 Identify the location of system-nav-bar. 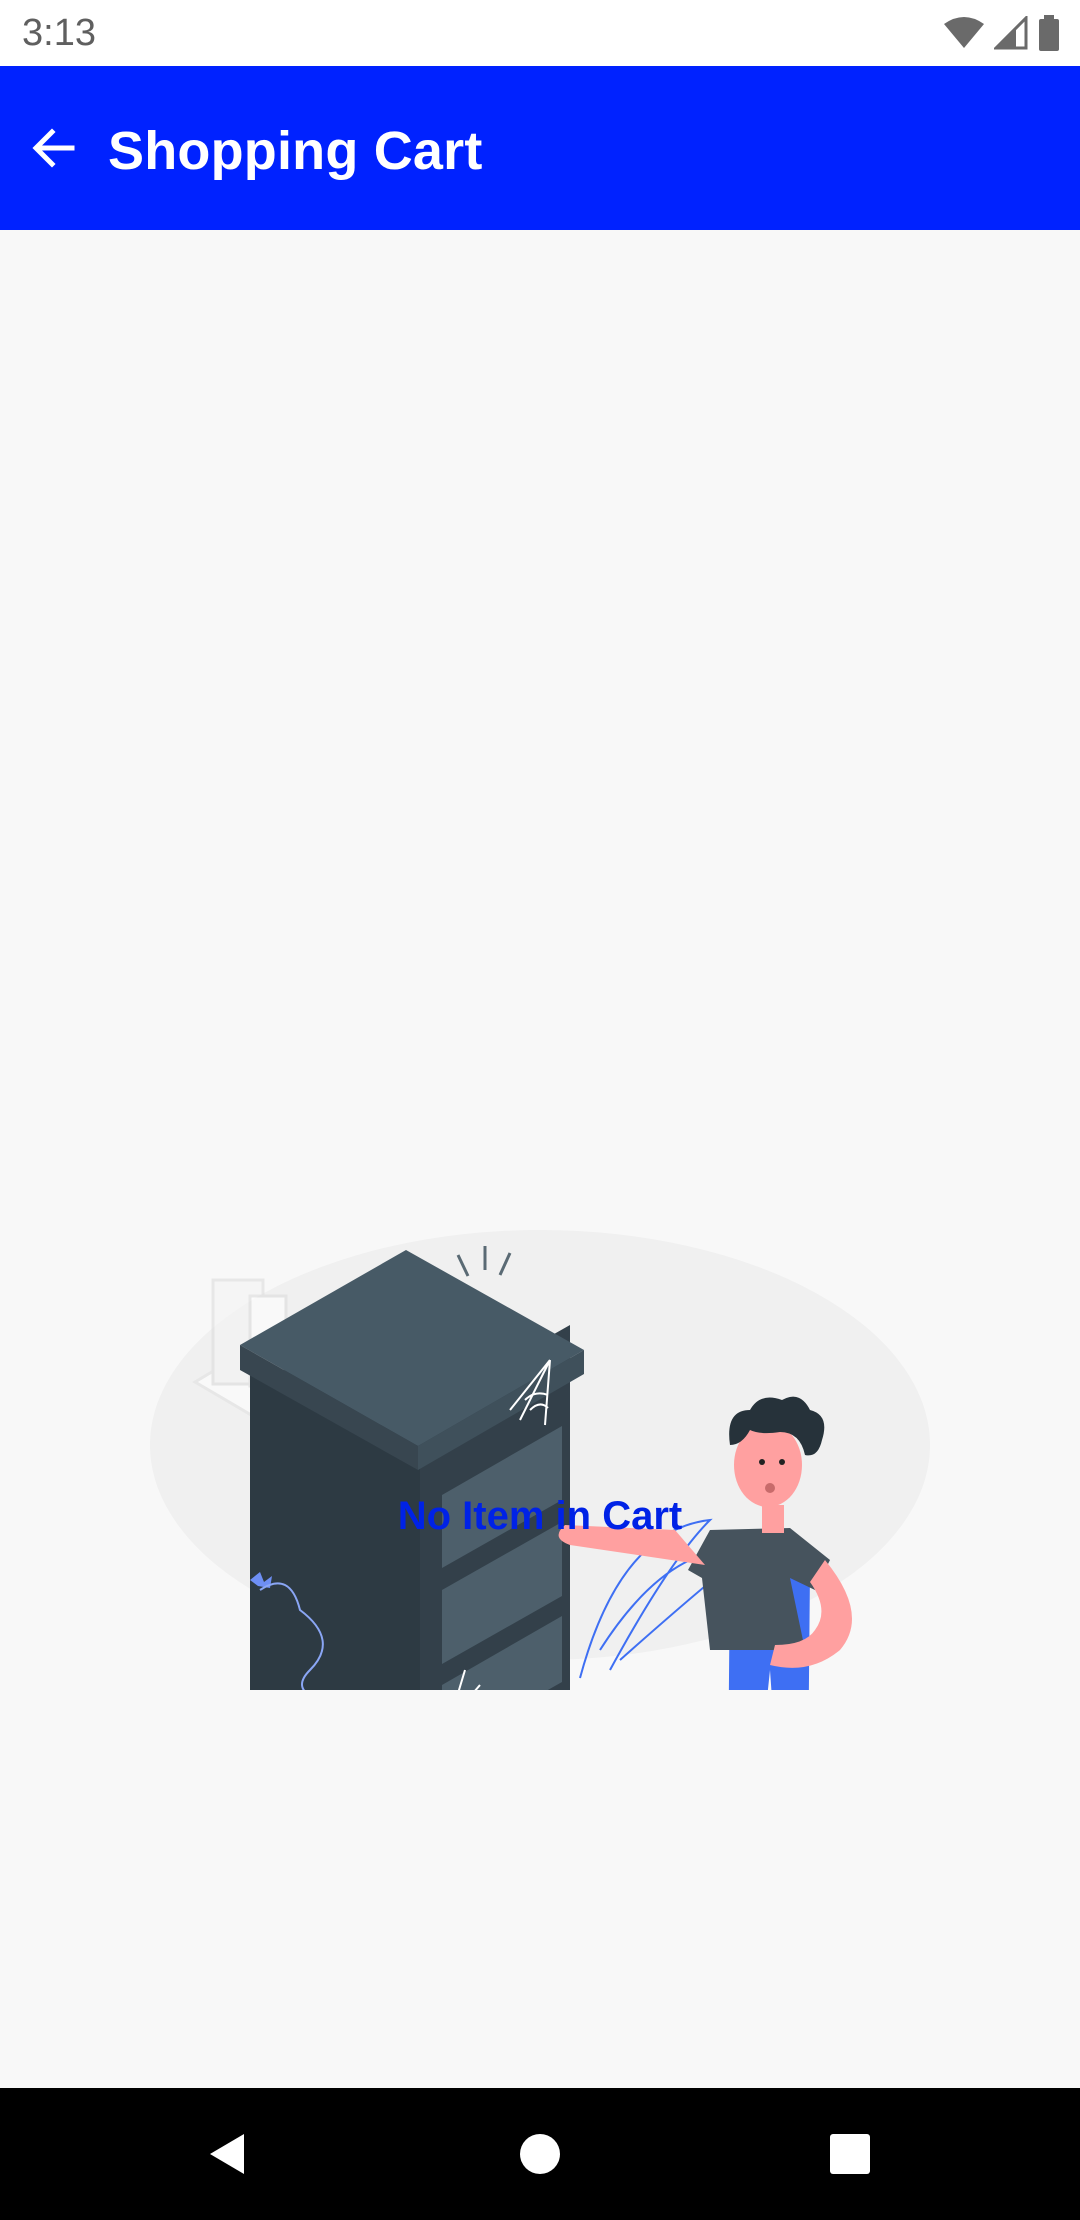
(540, 2154).